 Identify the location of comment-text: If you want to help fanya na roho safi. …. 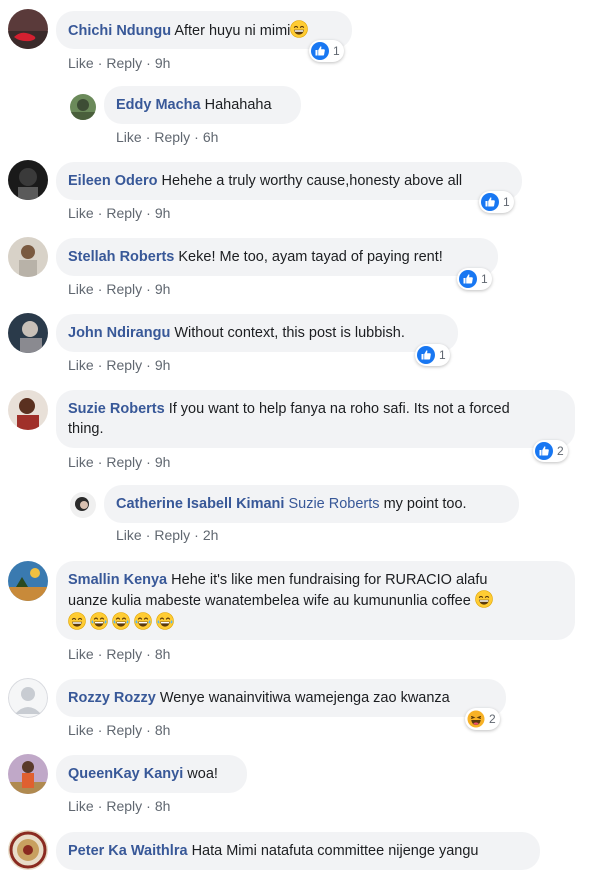
(339, 409).